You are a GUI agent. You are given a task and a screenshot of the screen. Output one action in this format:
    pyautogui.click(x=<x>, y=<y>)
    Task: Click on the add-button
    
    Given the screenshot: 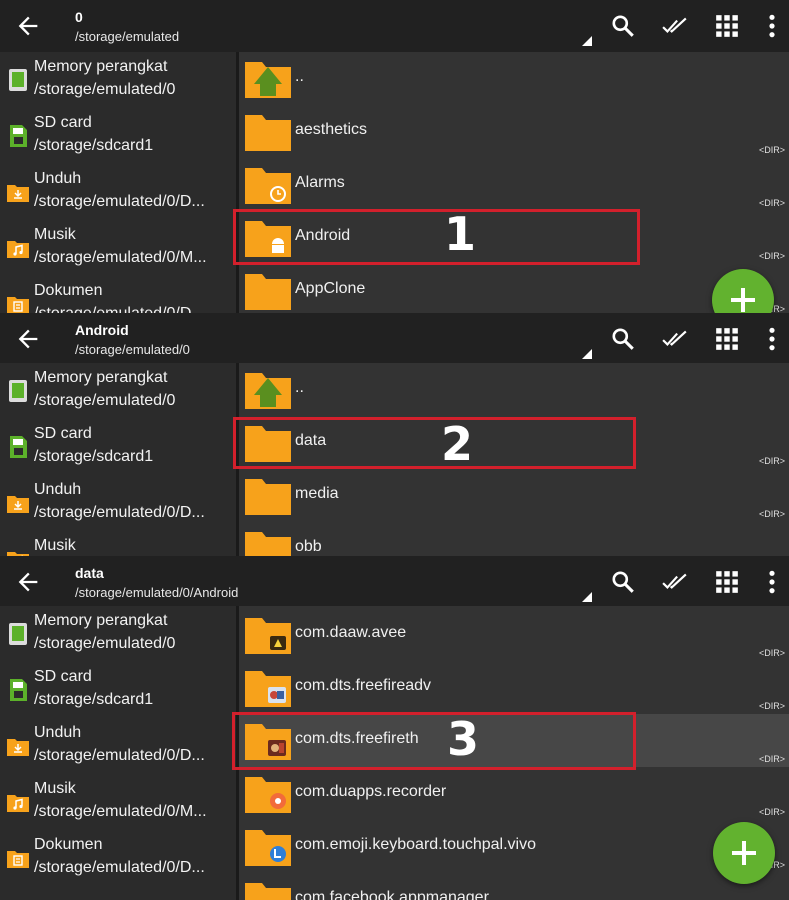 What is the action you would take?
    pyautogui.click(x=744, y=853)
    